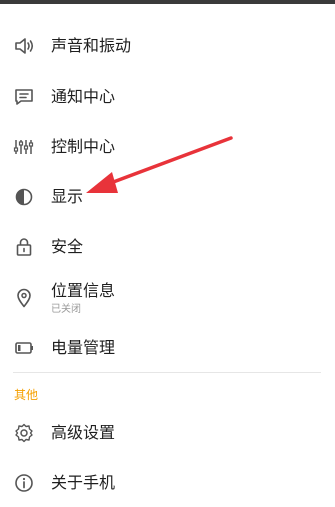 Image resolution: width=335 pixels, height=507 pixels. What do you see at coordinates (24, 433) in the screenshot?
I see `gear-icon` at bounding box center [24, 433].